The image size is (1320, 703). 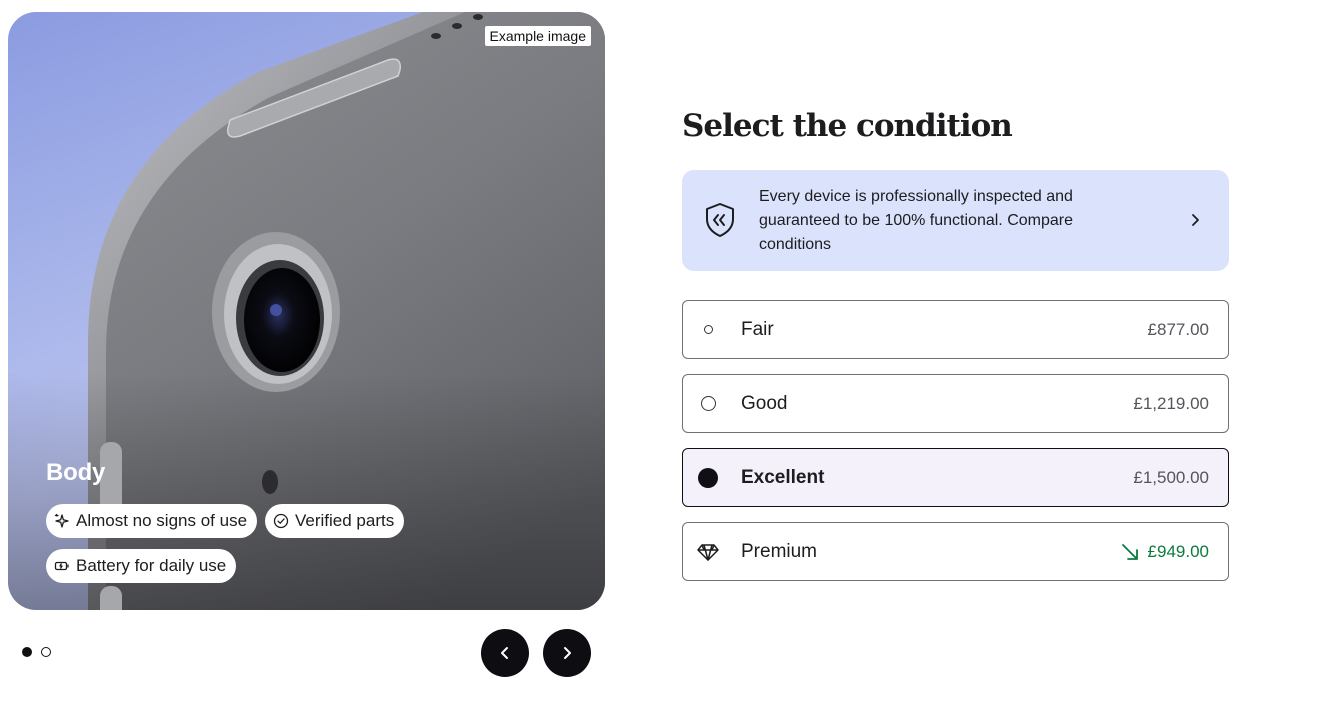 I want to click on chip-label: Verified parts, so click(x=345, y=520).